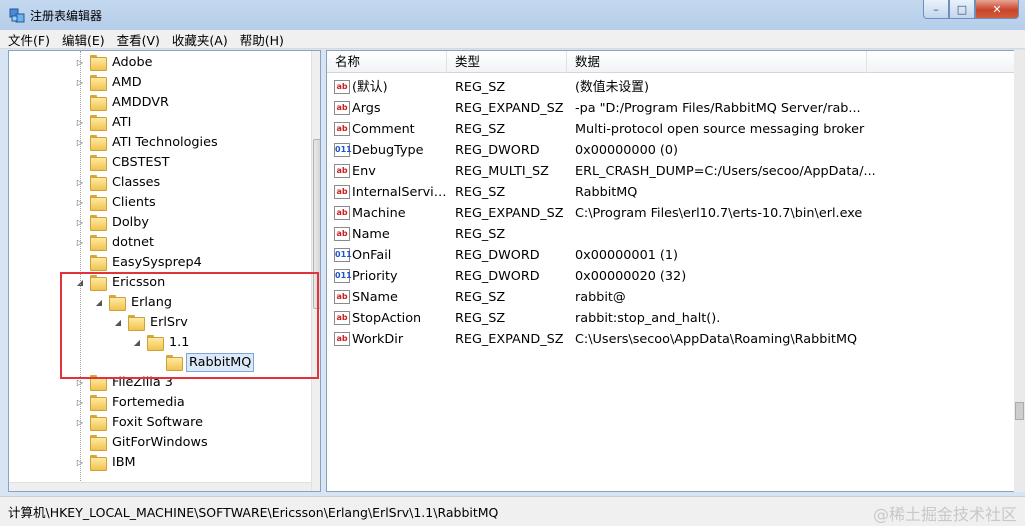 The image size is (1025, 526). I want to click on tree-node-label: Clients, so click(134, 202).